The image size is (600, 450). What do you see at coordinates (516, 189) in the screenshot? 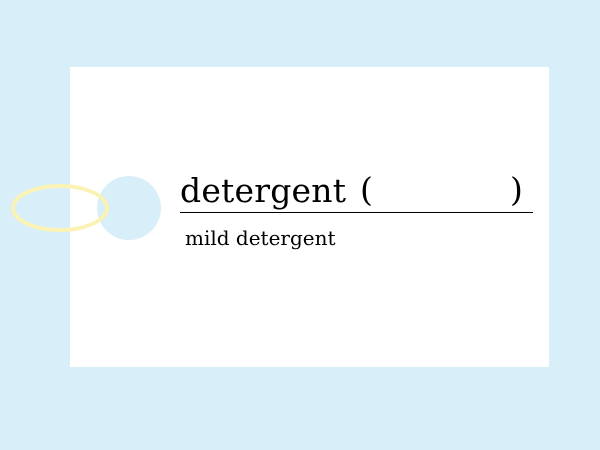
I see `blank-close-paren: )` at bounding box center [516, 189].